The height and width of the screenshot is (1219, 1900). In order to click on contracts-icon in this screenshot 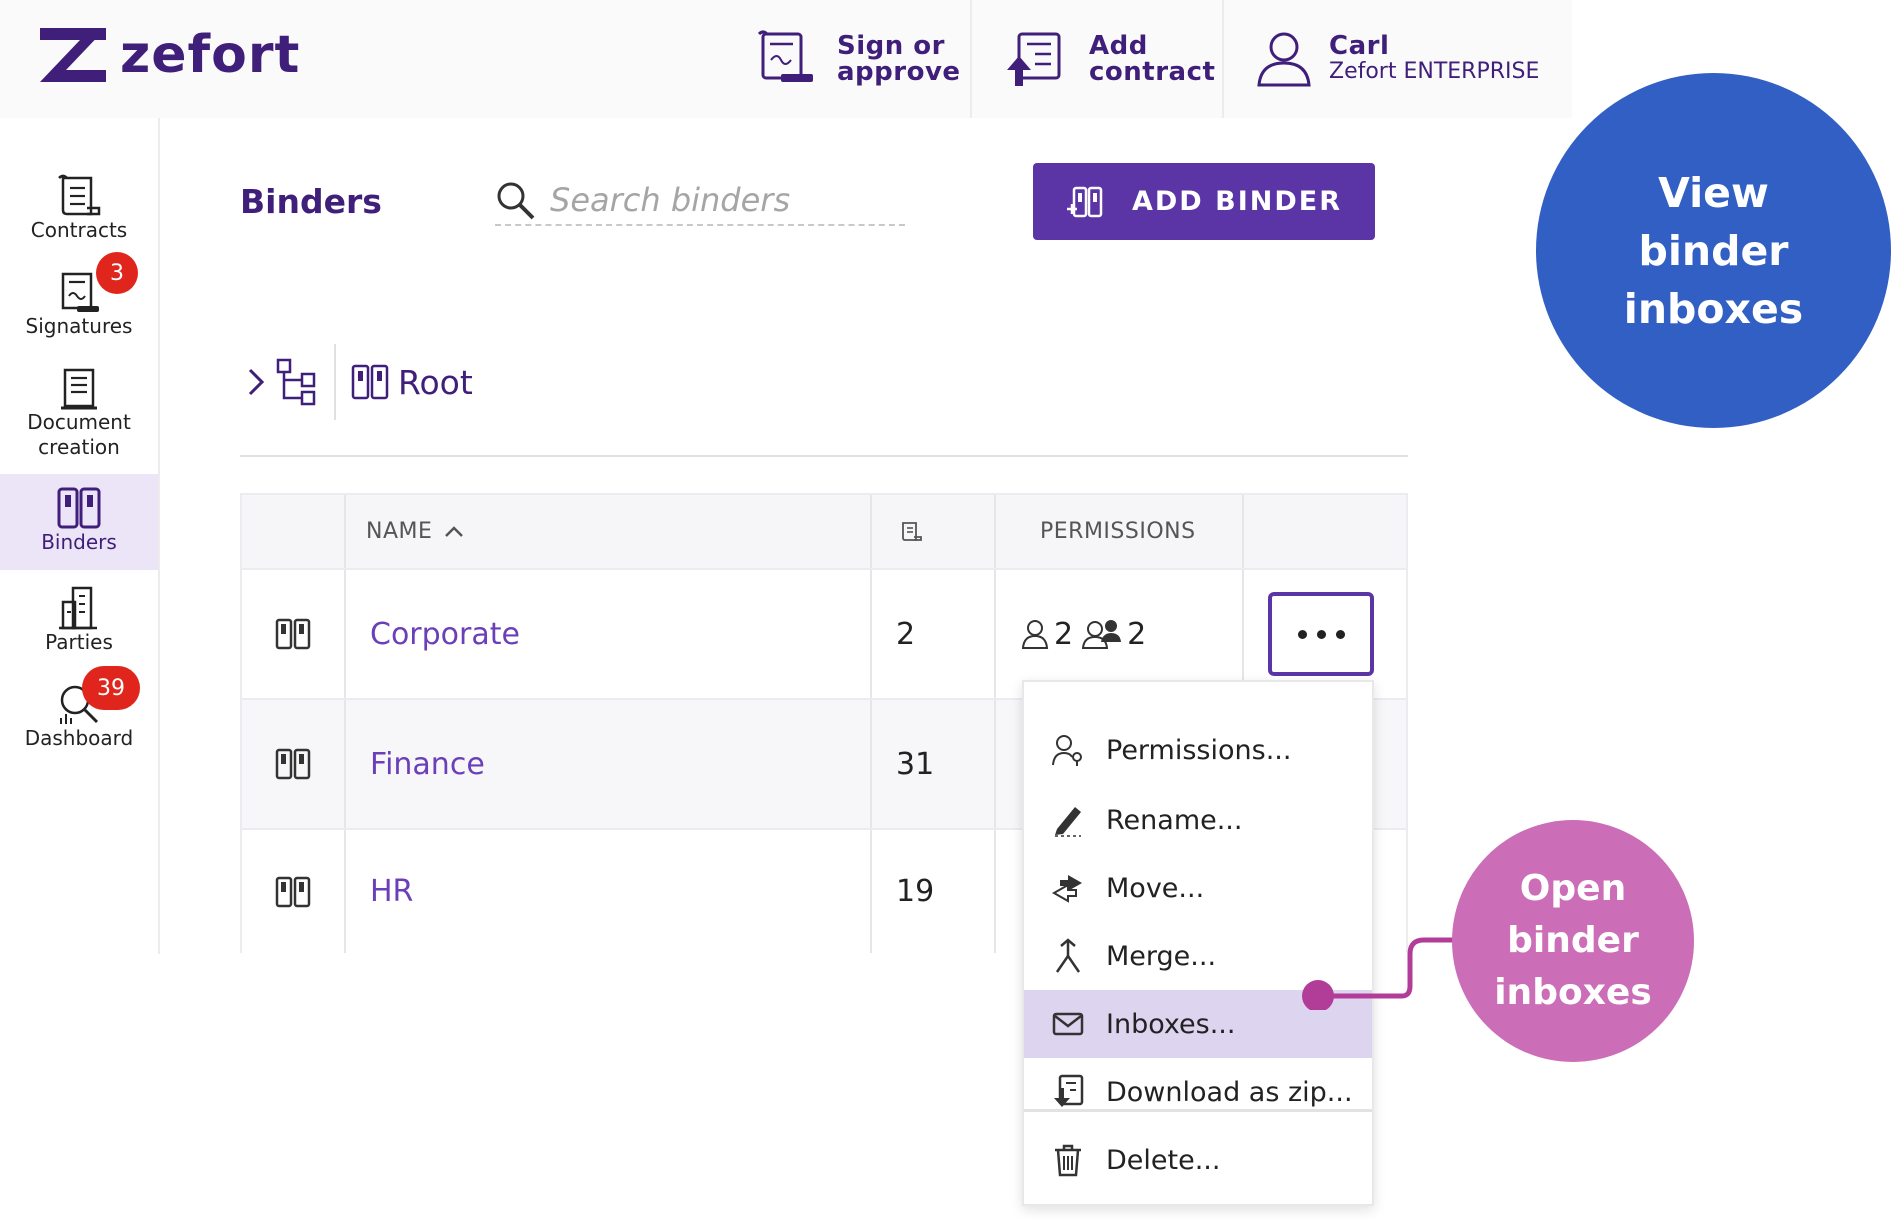, I will do `click(79, 195)`.